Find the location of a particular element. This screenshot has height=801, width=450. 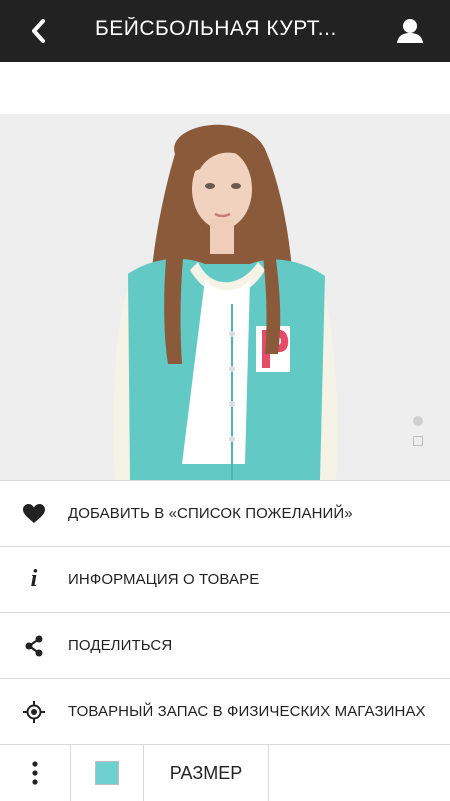

chevron-left-icon is located at coordinates (38, 31).